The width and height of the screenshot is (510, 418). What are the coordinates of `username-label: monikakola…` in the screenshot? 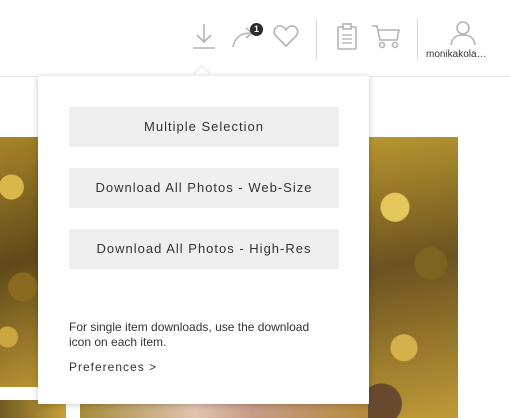 It's located at (464, 54).